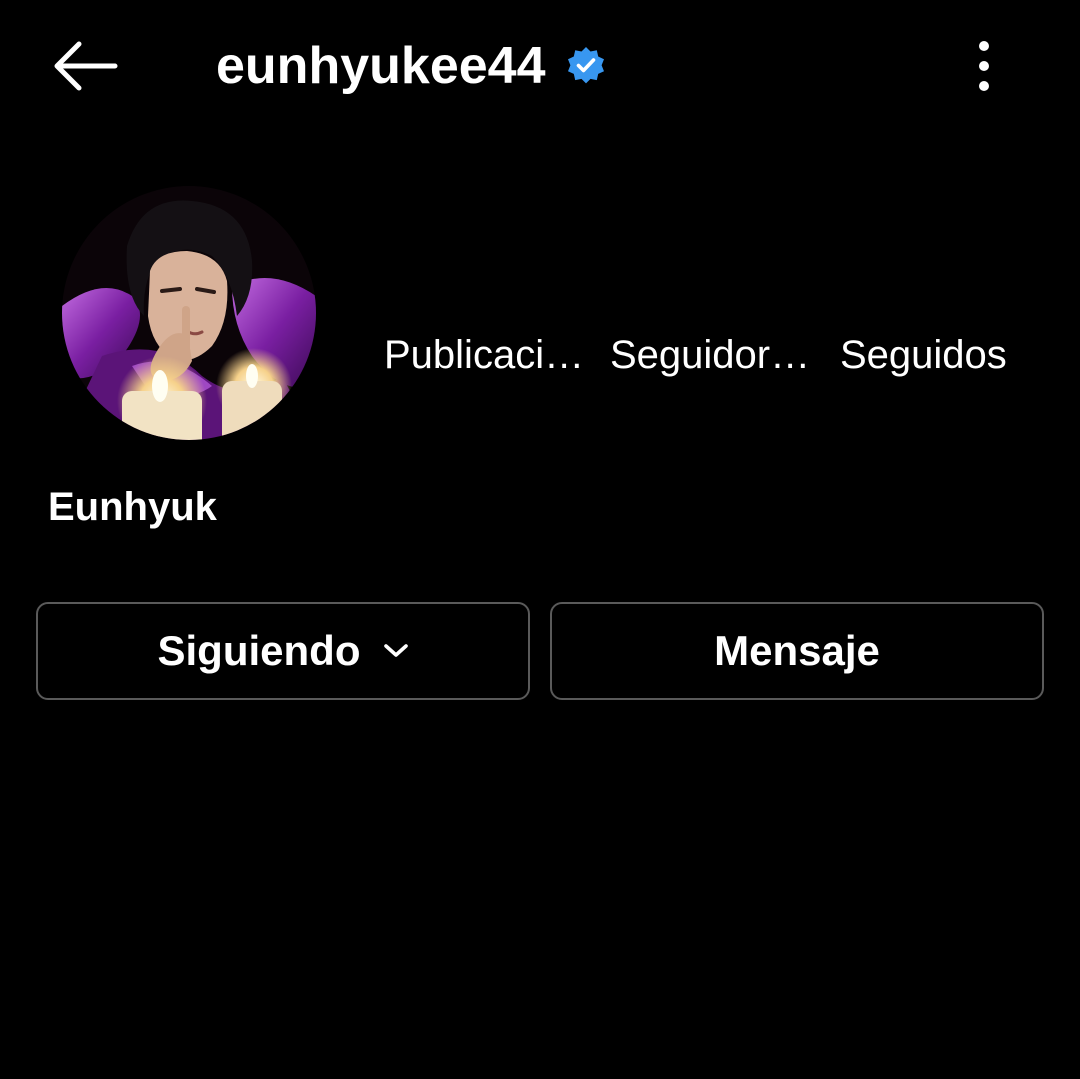 This screenshot has width=1080, height=1079. I want to click on more-options-button, so click(984, 66).